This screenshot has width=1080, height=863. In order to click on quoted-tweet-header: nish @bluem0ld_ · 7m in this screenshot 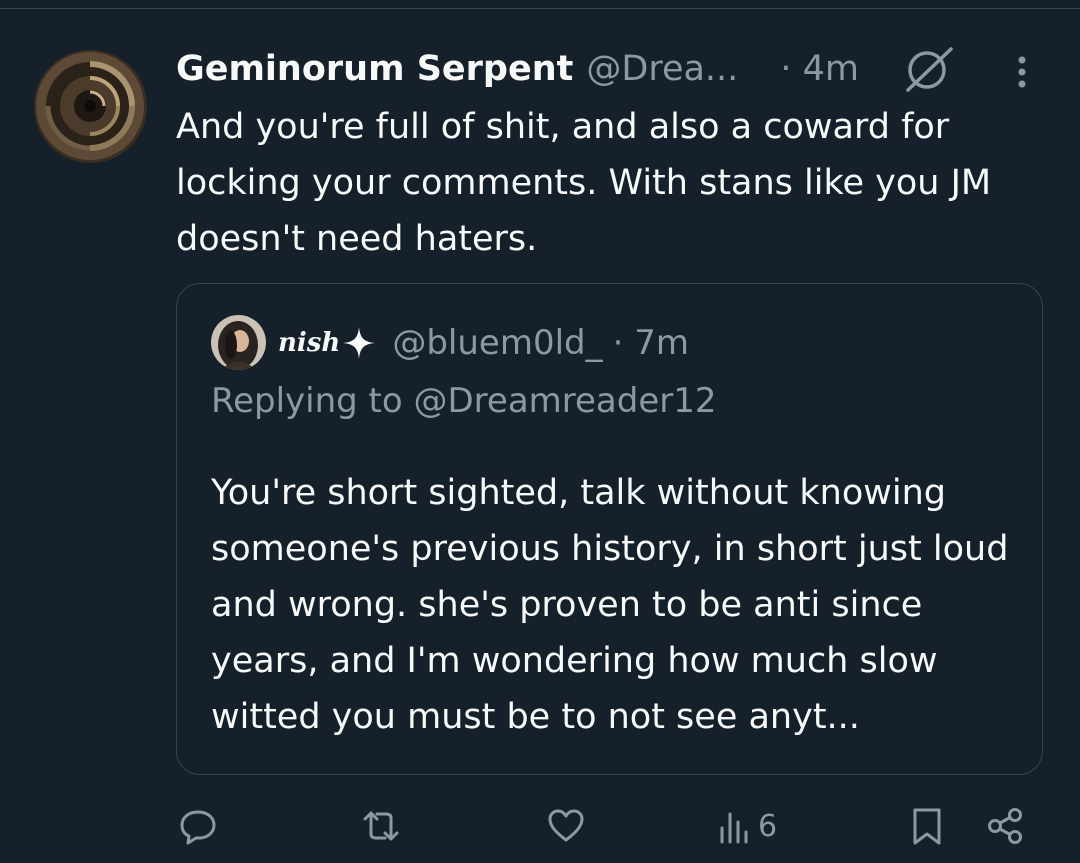, I will do `click(483, 343)`.